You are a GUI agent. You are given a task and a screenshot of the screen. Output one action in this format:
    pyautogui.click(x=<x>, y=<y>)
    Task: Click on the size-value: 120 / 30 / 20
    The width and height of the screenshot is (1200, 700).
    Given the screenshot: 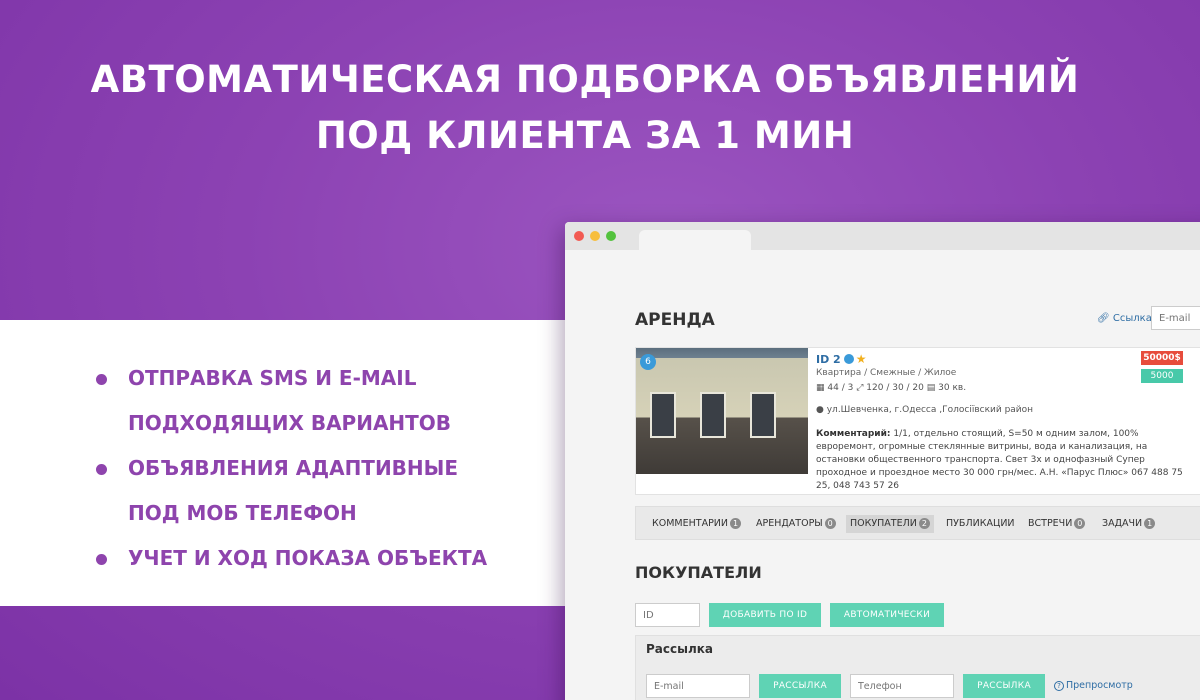 What is the action you would take?
    pyautogui.click(x=895, y=388)
    